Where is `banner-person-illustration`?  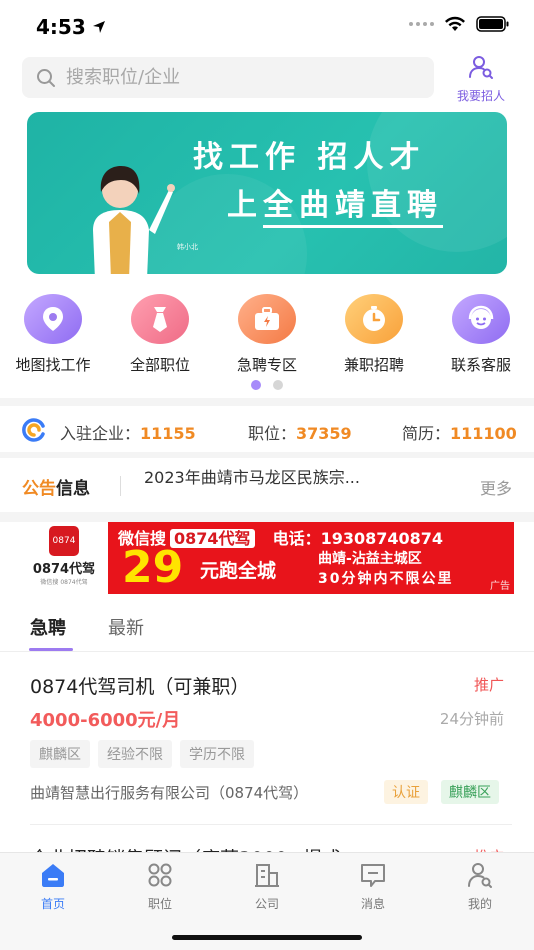 banner-person-illustration is located at coordinates (134, 220).